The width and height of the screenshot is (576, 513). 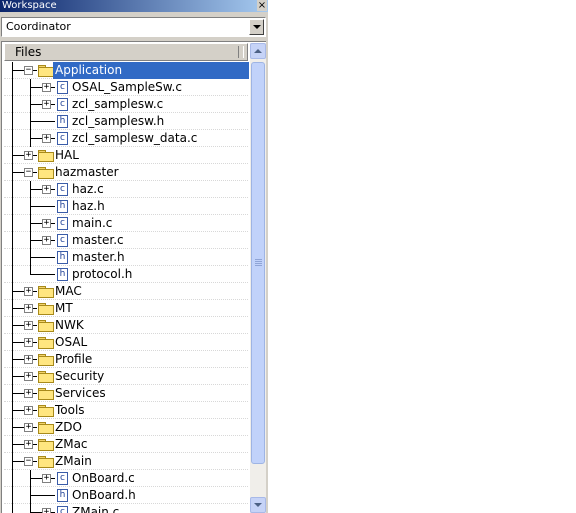 I want to click on tree-item-label: zcl_samplesw.c, so click(x=118, y=104).